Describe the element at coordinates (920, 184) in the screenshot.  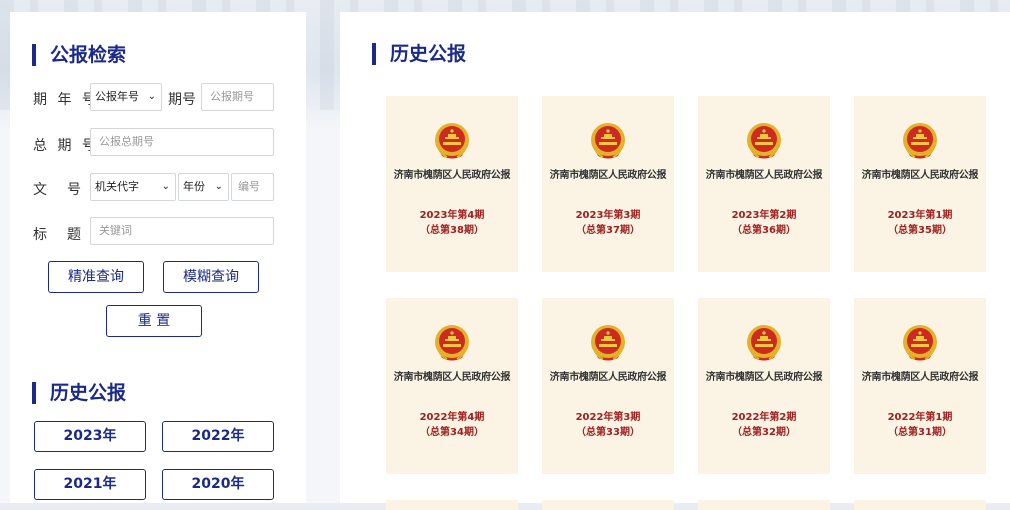
I see `gazette-card: 济南市槐荫区人民政府公报 2023年第1期 （总第35期）` at that location.